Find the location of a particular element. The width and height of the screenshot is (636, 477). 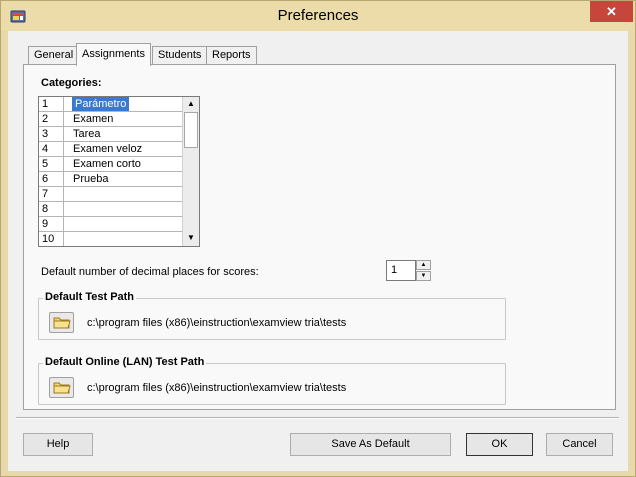

table-row: 9 is located at coordinates (111, 224).